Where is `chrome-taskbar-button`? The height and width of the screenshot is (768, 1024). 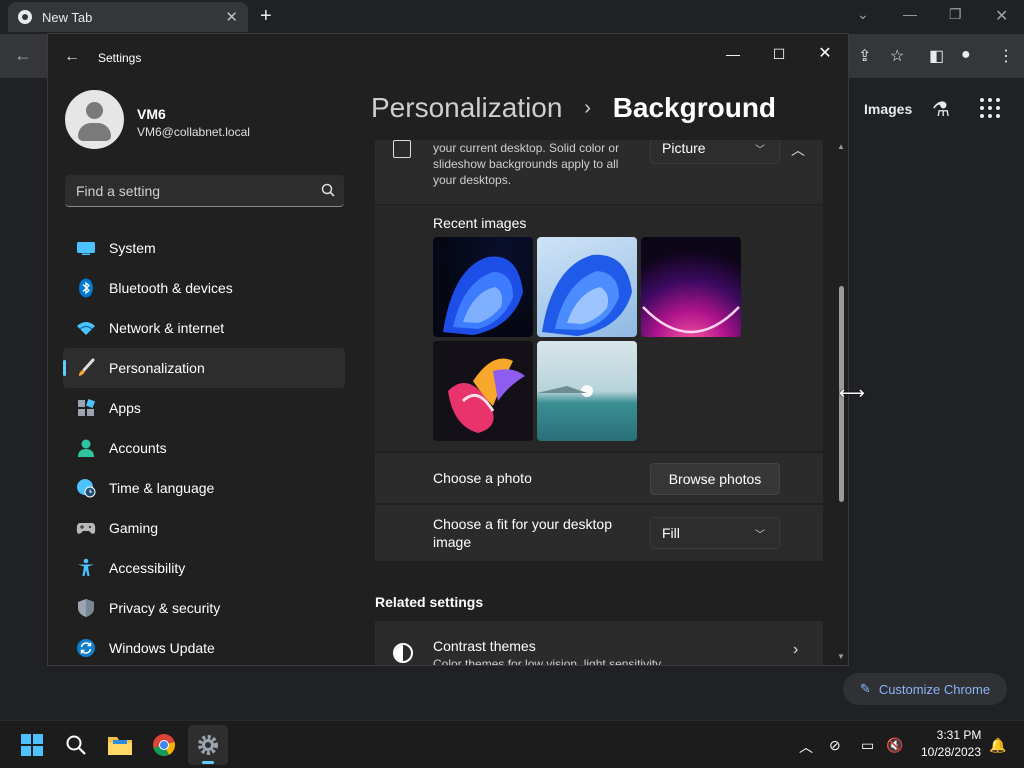
chrome-taskbar-button is located at coordinates (164, 745).